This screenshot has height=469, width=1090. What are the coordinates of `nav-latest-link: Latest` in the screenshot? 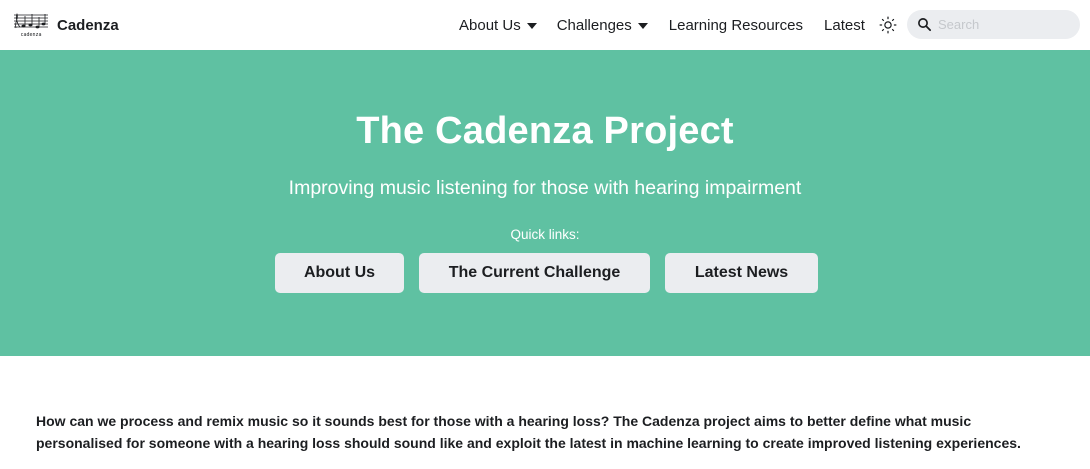 It's located at (844, 25).